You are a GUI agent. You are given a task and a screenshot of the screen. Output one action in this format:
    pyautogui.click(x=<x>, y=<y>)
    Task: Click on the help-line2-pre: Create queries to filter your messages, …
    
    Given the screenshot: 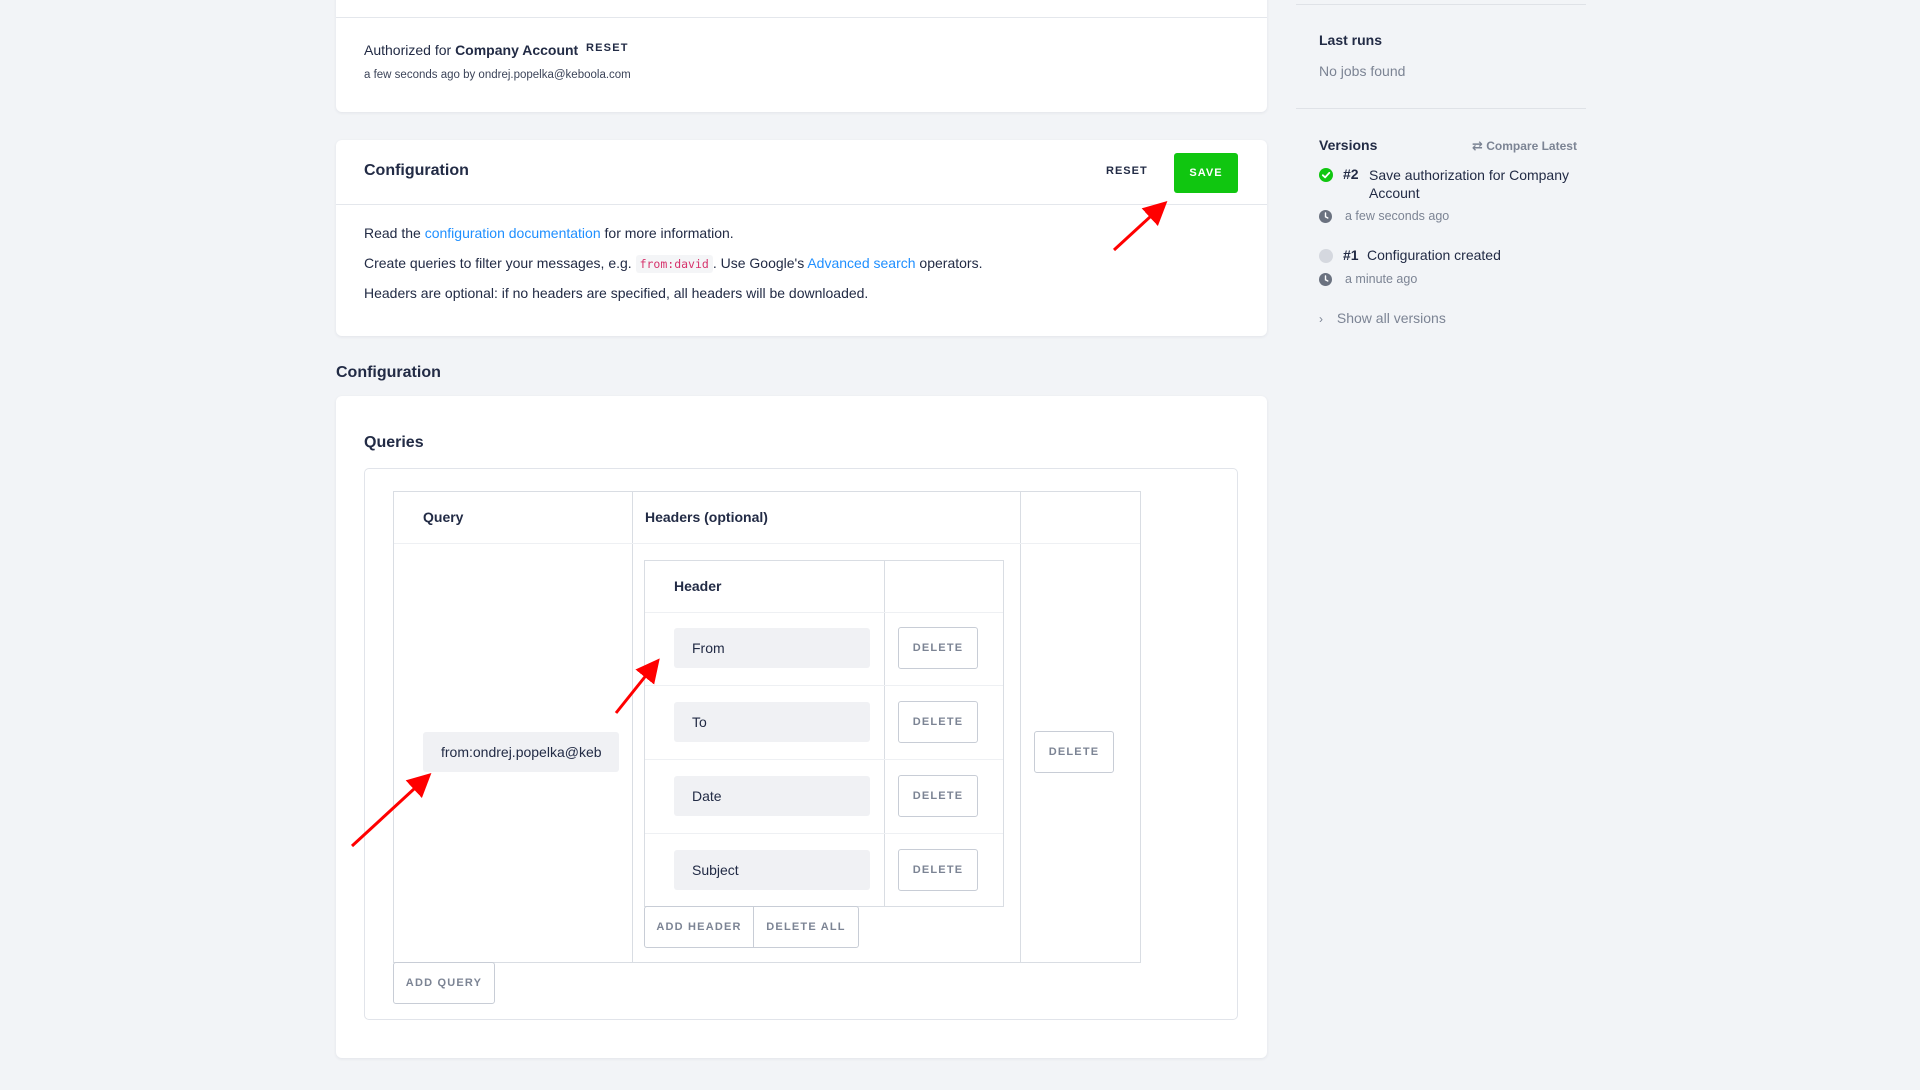 What is the action you would take?
    pyautogui.click(x=498, y=263)
    